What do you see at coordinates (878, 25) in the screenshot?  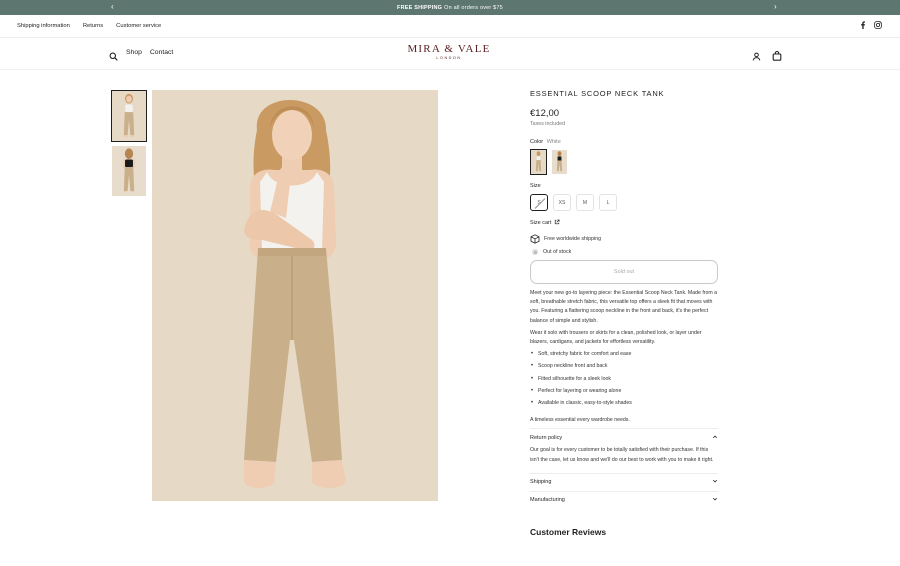 I see `instagram-icon` at bounding box center [878, 25].